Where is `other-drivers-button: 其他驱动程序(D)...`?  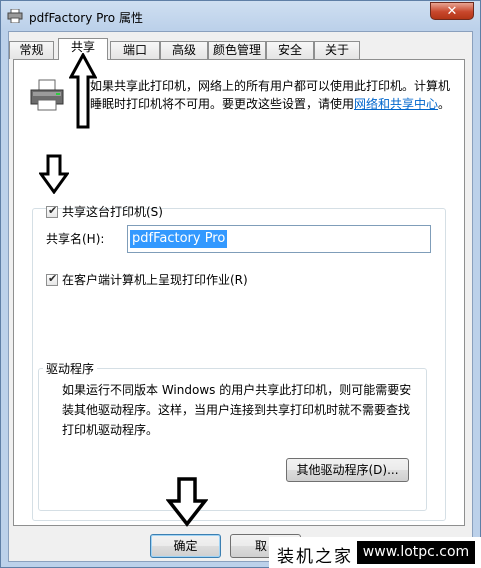 other-drivers-button: 其他驱动程序(D)... is located at coordinates (347, 470).